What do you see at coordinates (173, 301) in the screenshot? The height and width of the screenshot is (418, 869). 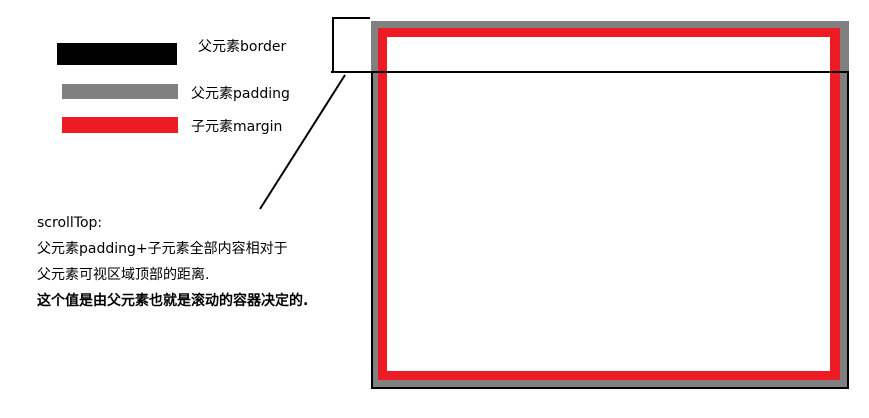 I see `note-emphasis: 这个值是由父元素也就是滚动的容器决定的.` at bounding box center [173, 301].